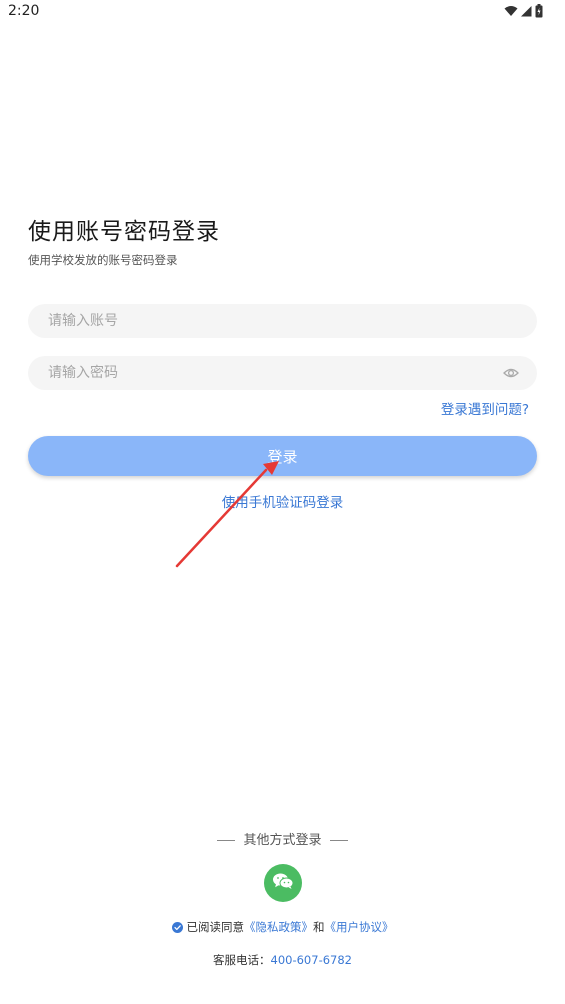 The image size is (565, 1004). What do you see at coordinates (319, 927) in the screenshot?
I see `agreement-and: 和` at bounding box center [319, 927].